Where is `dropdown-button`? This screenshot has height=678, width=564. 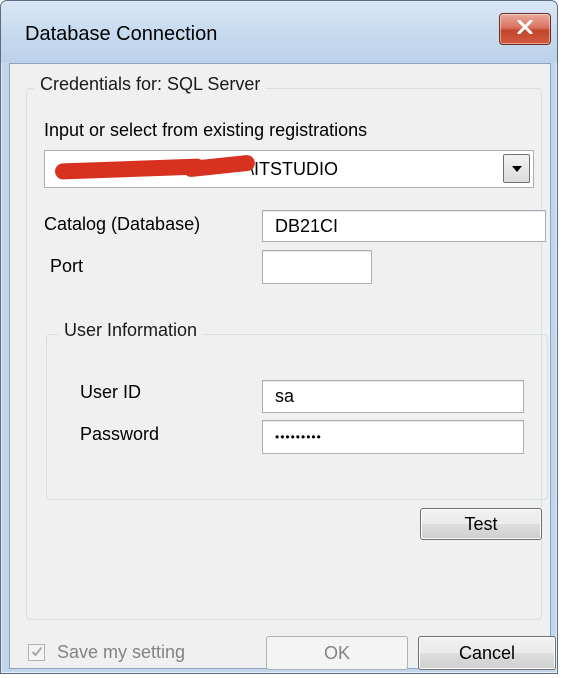 dropdown-button is located at coordinates (516, 168).